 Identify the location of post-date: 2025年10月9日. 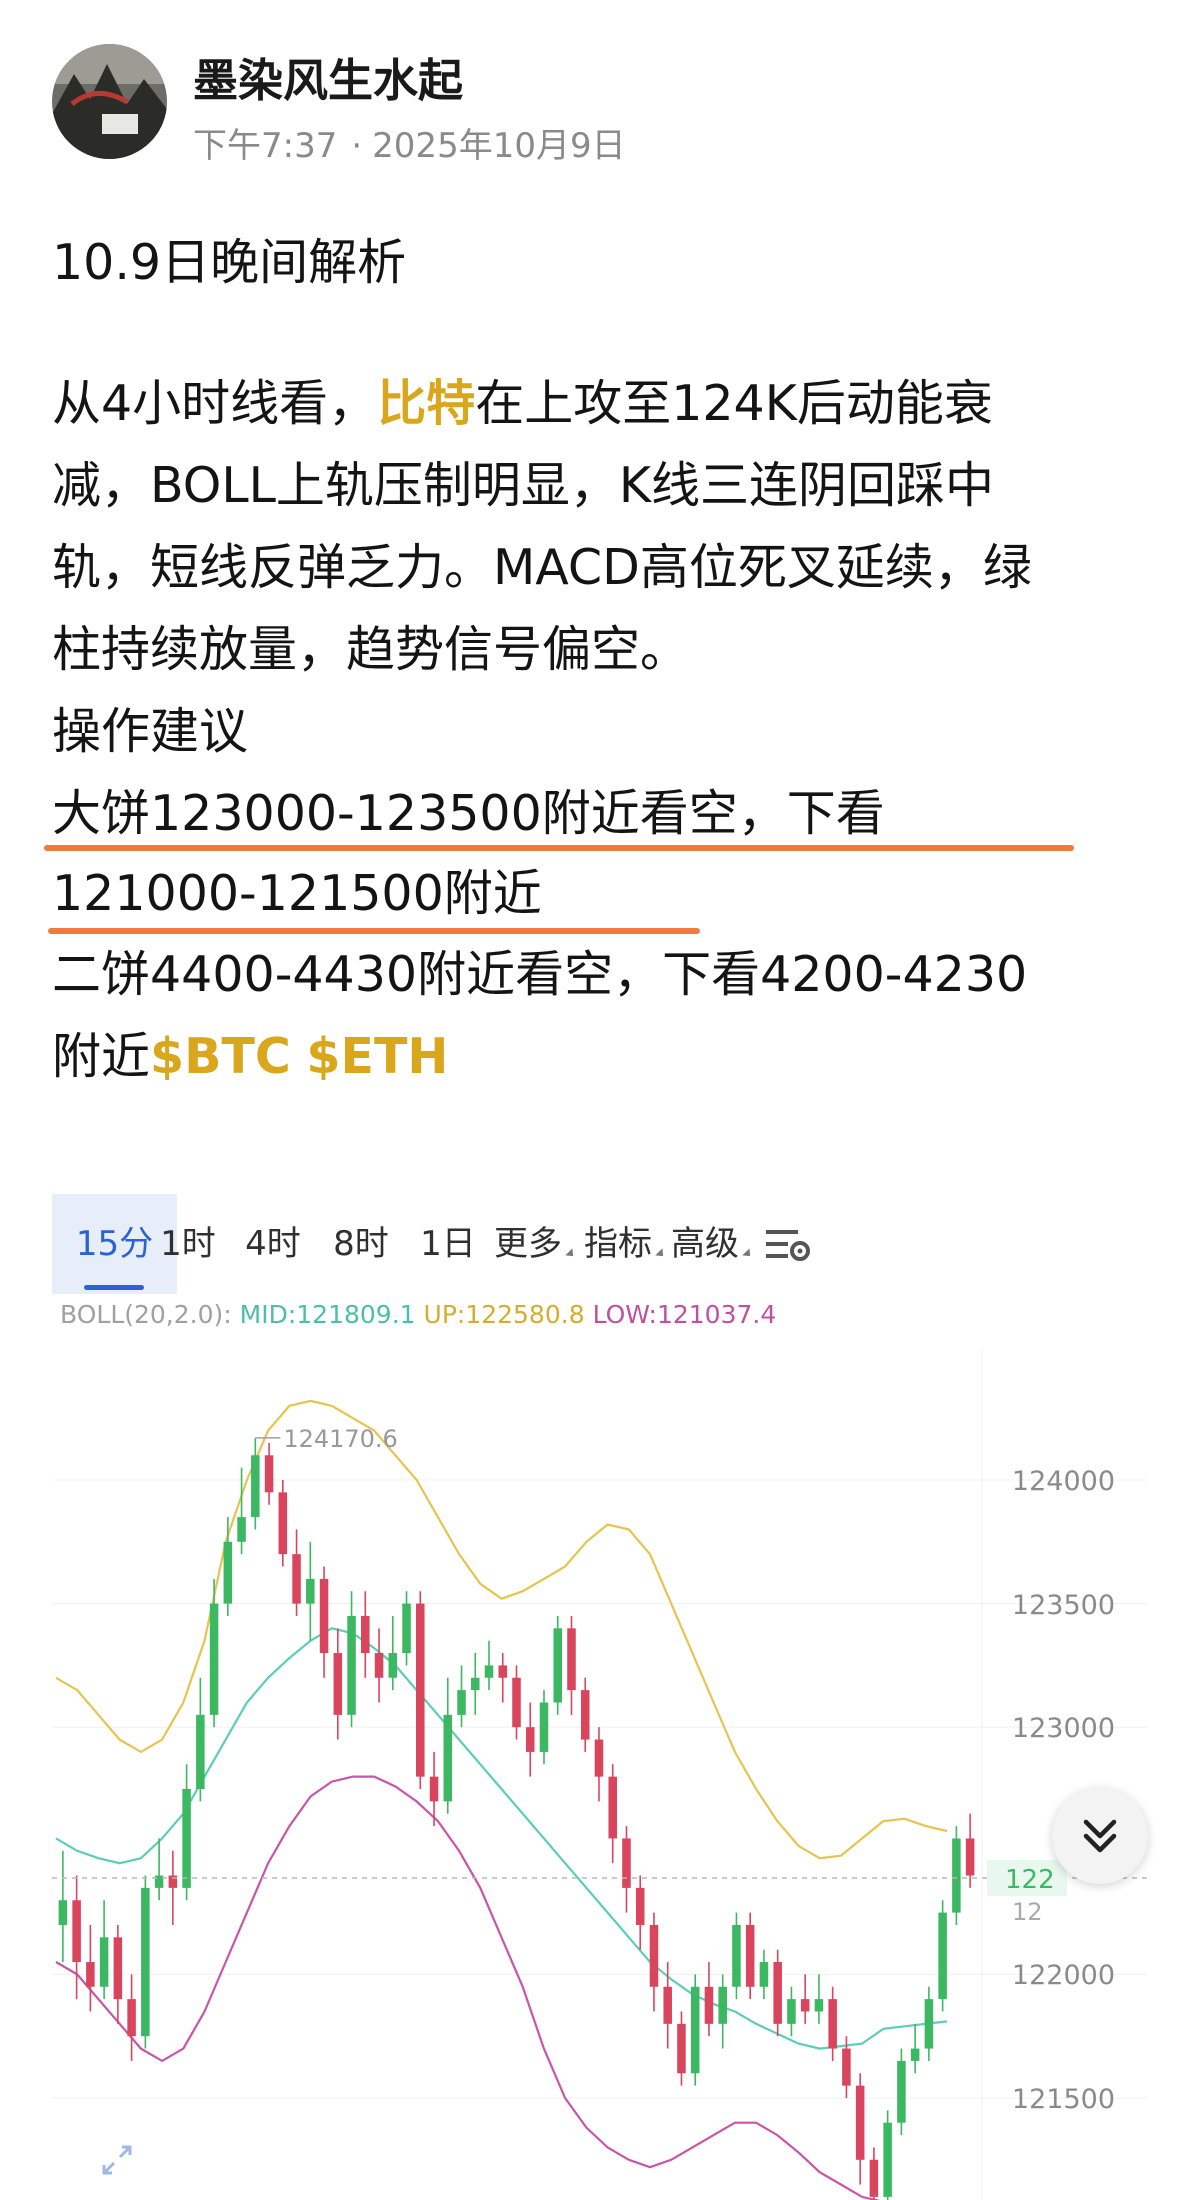
(499, 146).